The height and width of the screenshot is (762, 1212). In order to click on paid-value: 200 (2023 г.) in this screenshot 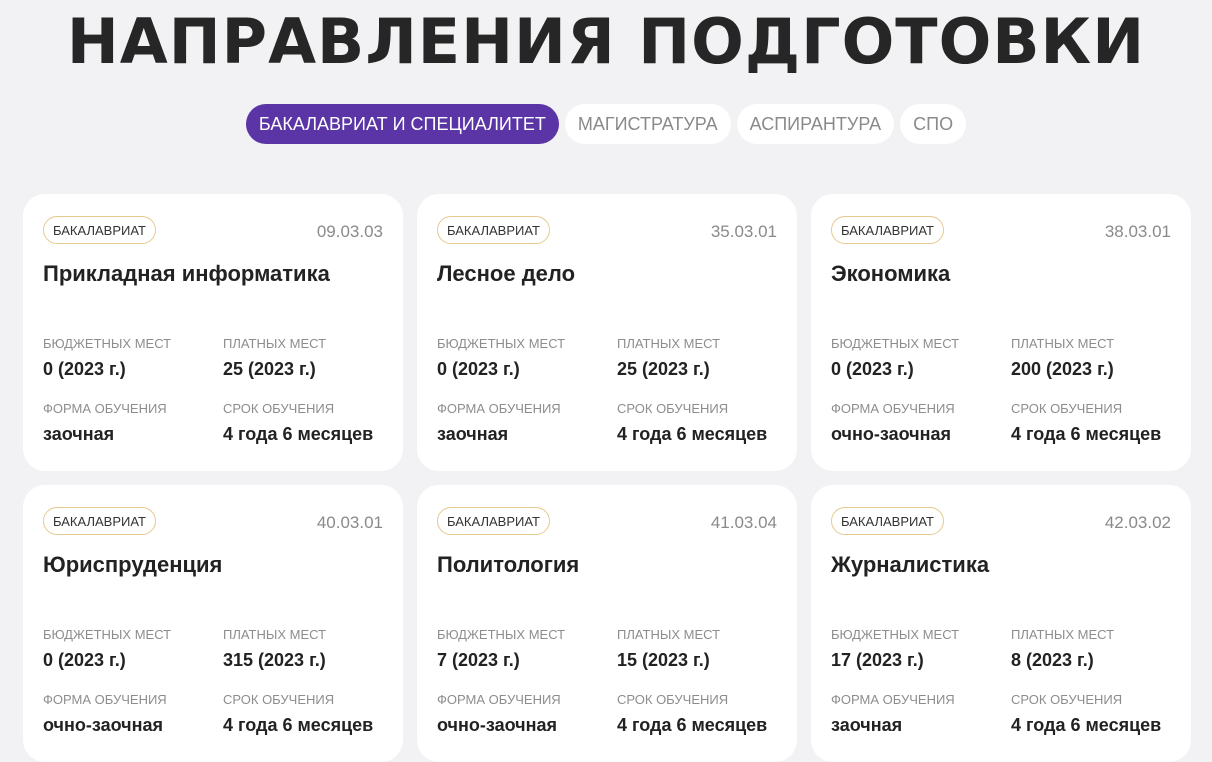, I will do `click(1062, 369)`.